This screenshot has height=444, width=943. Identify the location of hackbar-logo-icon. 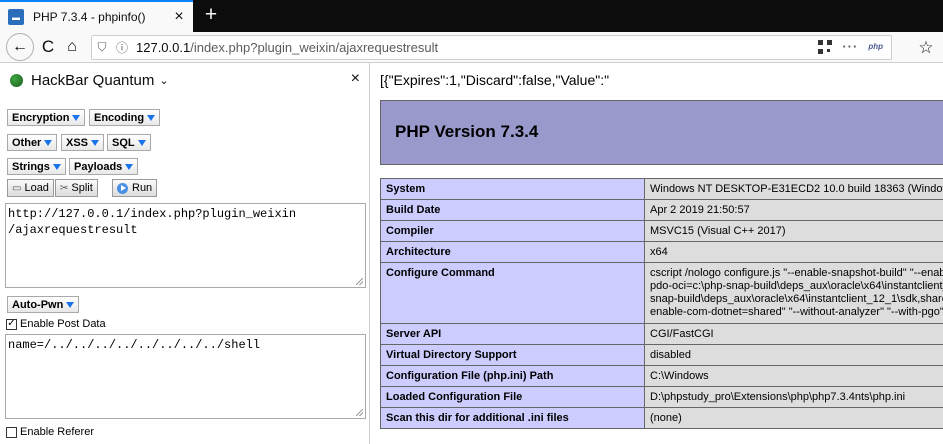
(16, 80).